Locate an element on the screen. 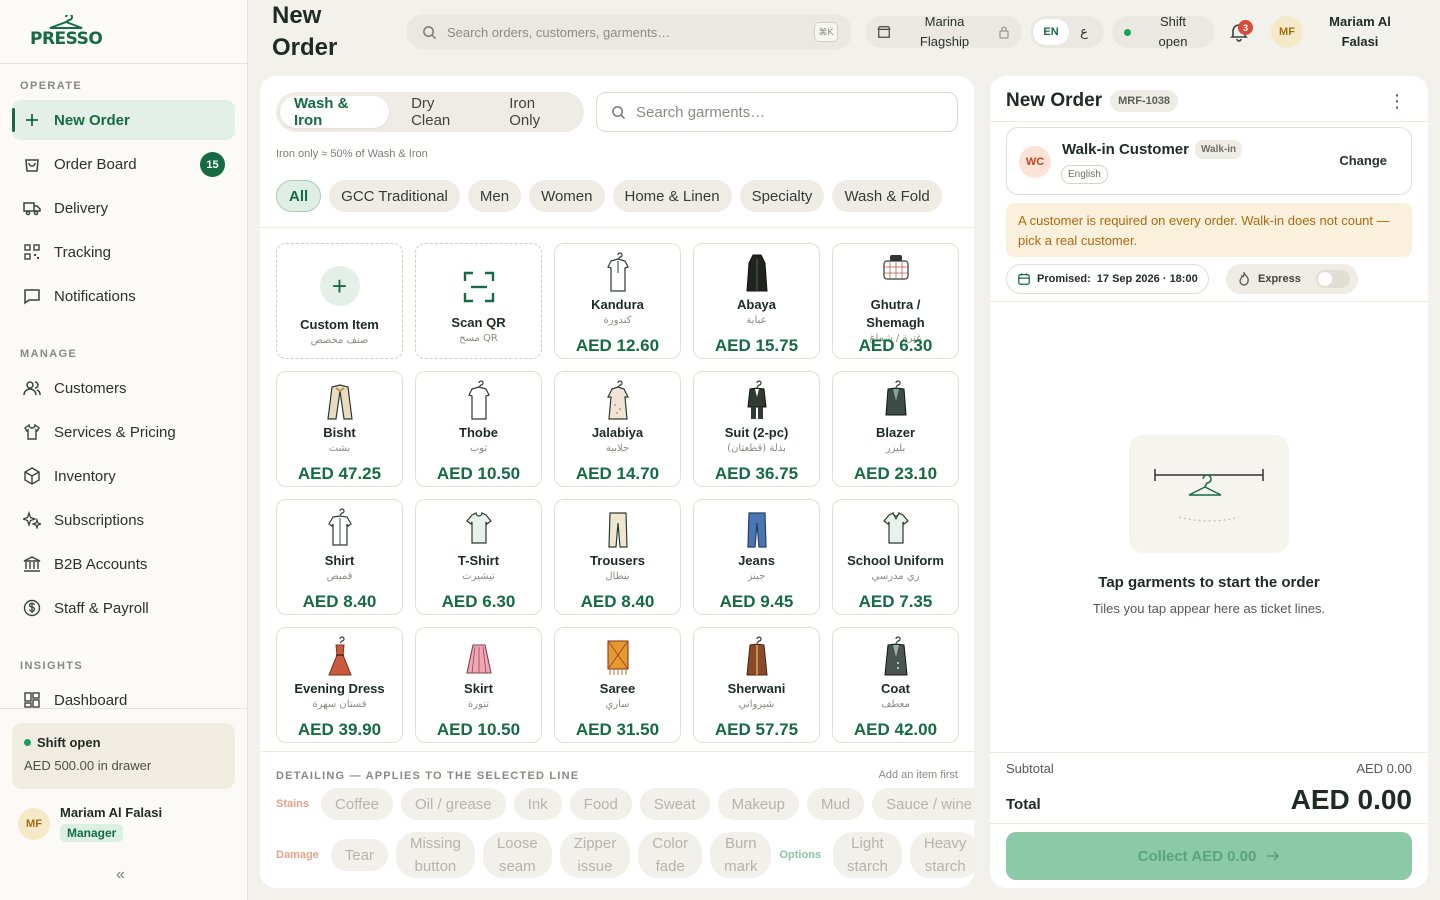  sidebar-user: MF Mariam Al Falasi Manager is located at coordinates (123, 823).